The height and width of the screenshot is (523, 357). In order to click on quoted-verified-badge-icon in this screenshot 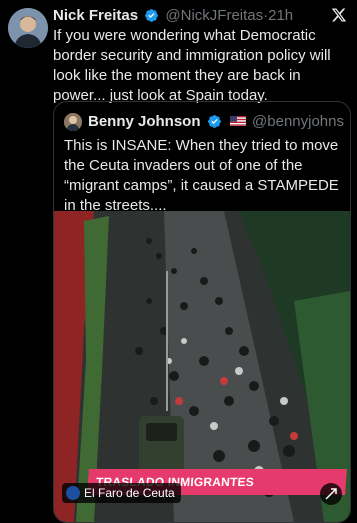, I will do `click(214, 121)`.